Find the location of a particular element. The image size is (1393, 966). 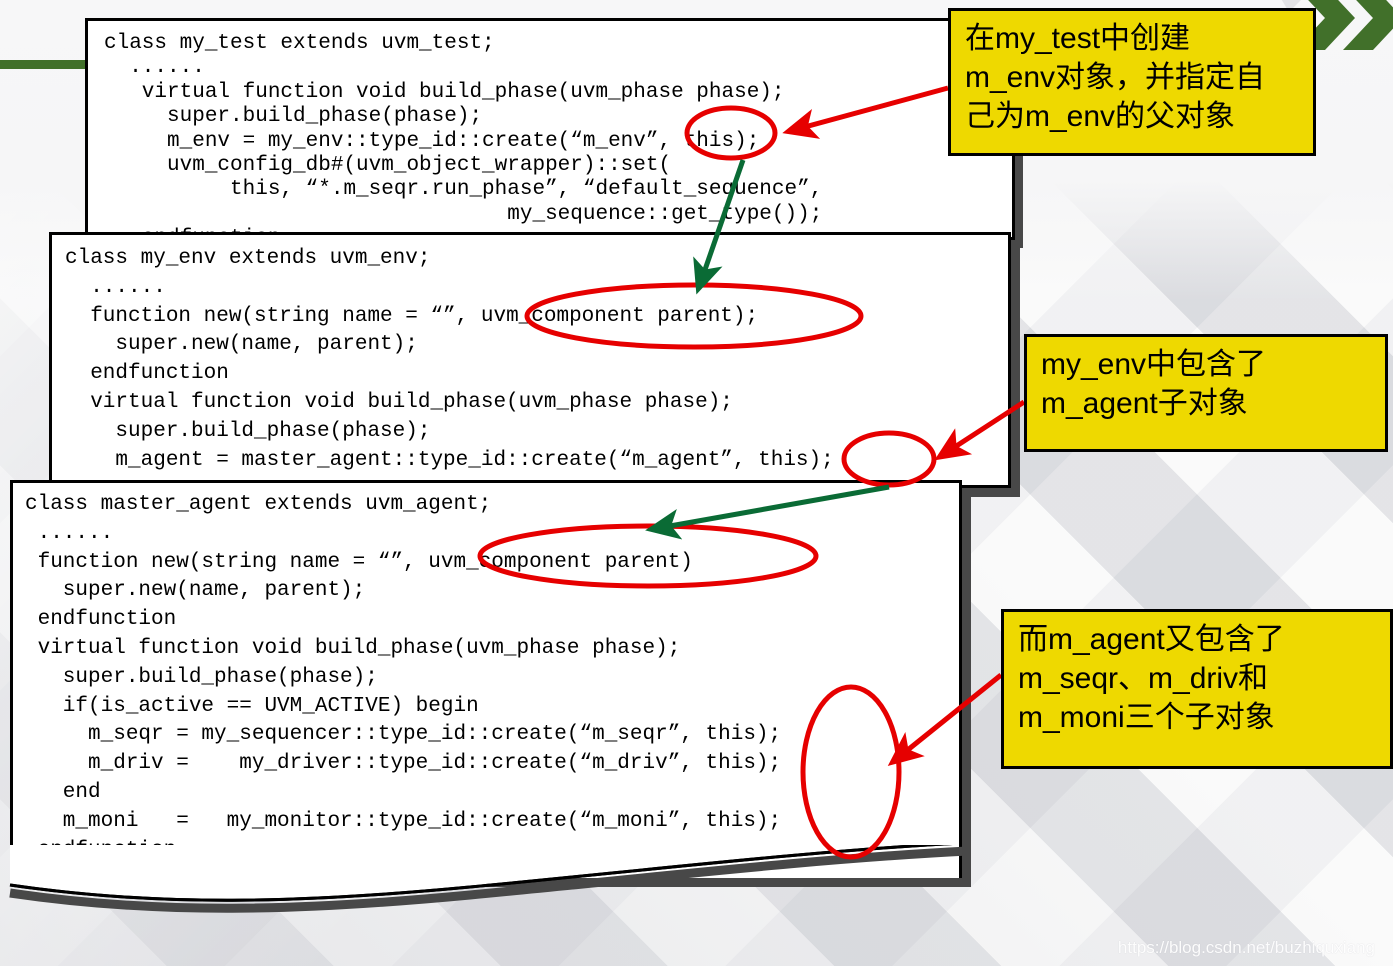

callout-my-test: 在my_test中创建 m_env对象，并指定自 己为m_env的父对象 is located at coordinates (1132, 82).